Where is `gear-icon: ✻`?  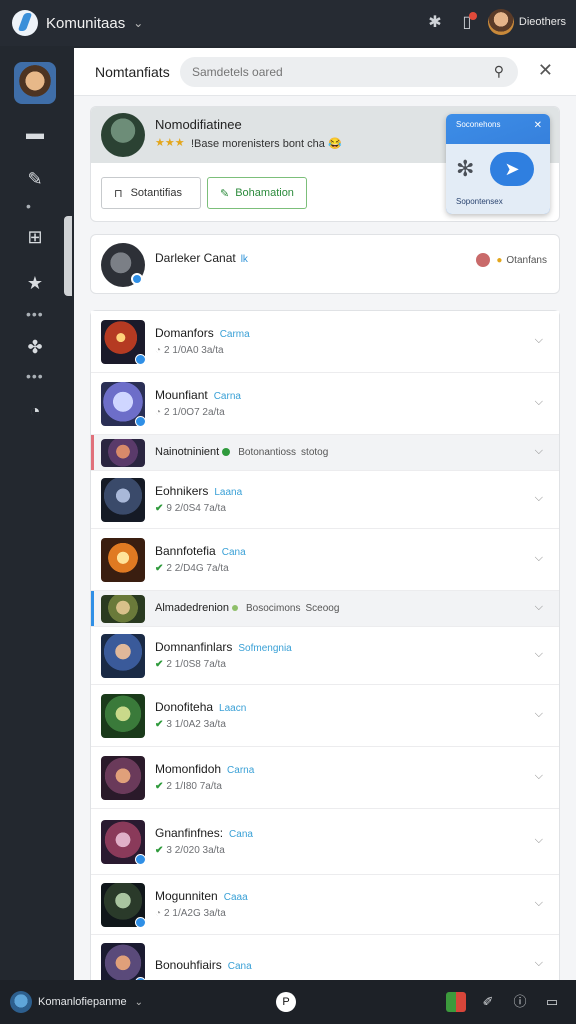 gear-icon: ✻ is located at coordinates (465, 168).